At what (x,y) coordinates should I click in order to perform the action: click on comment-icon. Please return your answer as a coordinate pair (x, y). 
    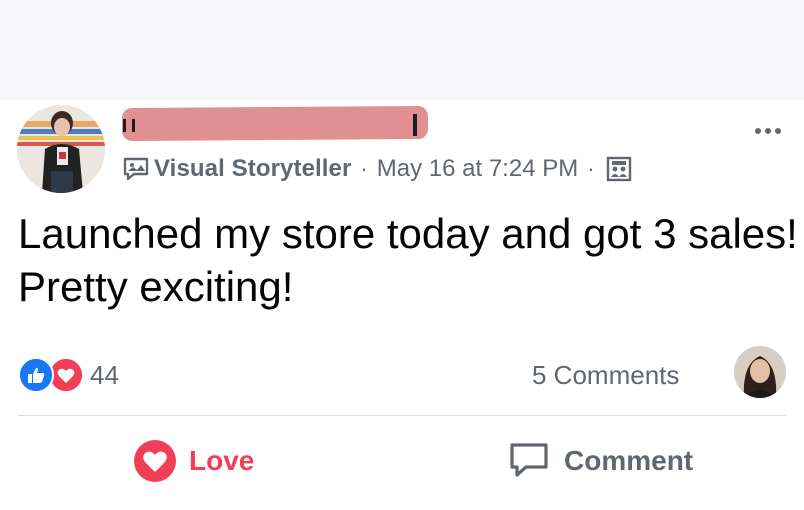
    Looking at the image, I should click on (529, 460).